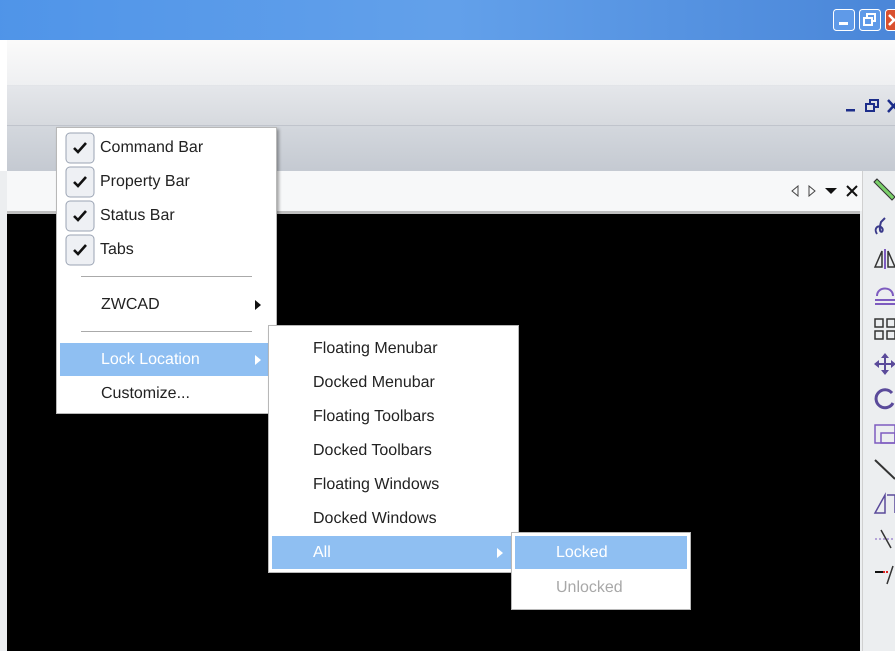 This screenshot has height=651, width=895. Describe the element at coordinates (884, 329) in the screenshot. I see `grid-icon` at that location.